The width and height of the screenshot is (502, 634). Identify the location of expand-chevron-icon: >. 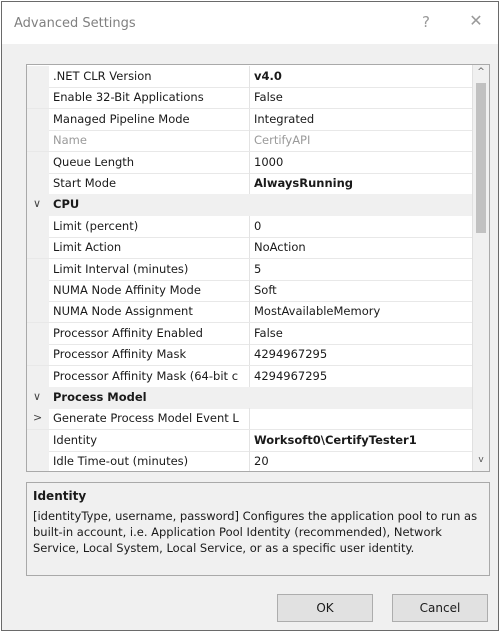
(37, 417).